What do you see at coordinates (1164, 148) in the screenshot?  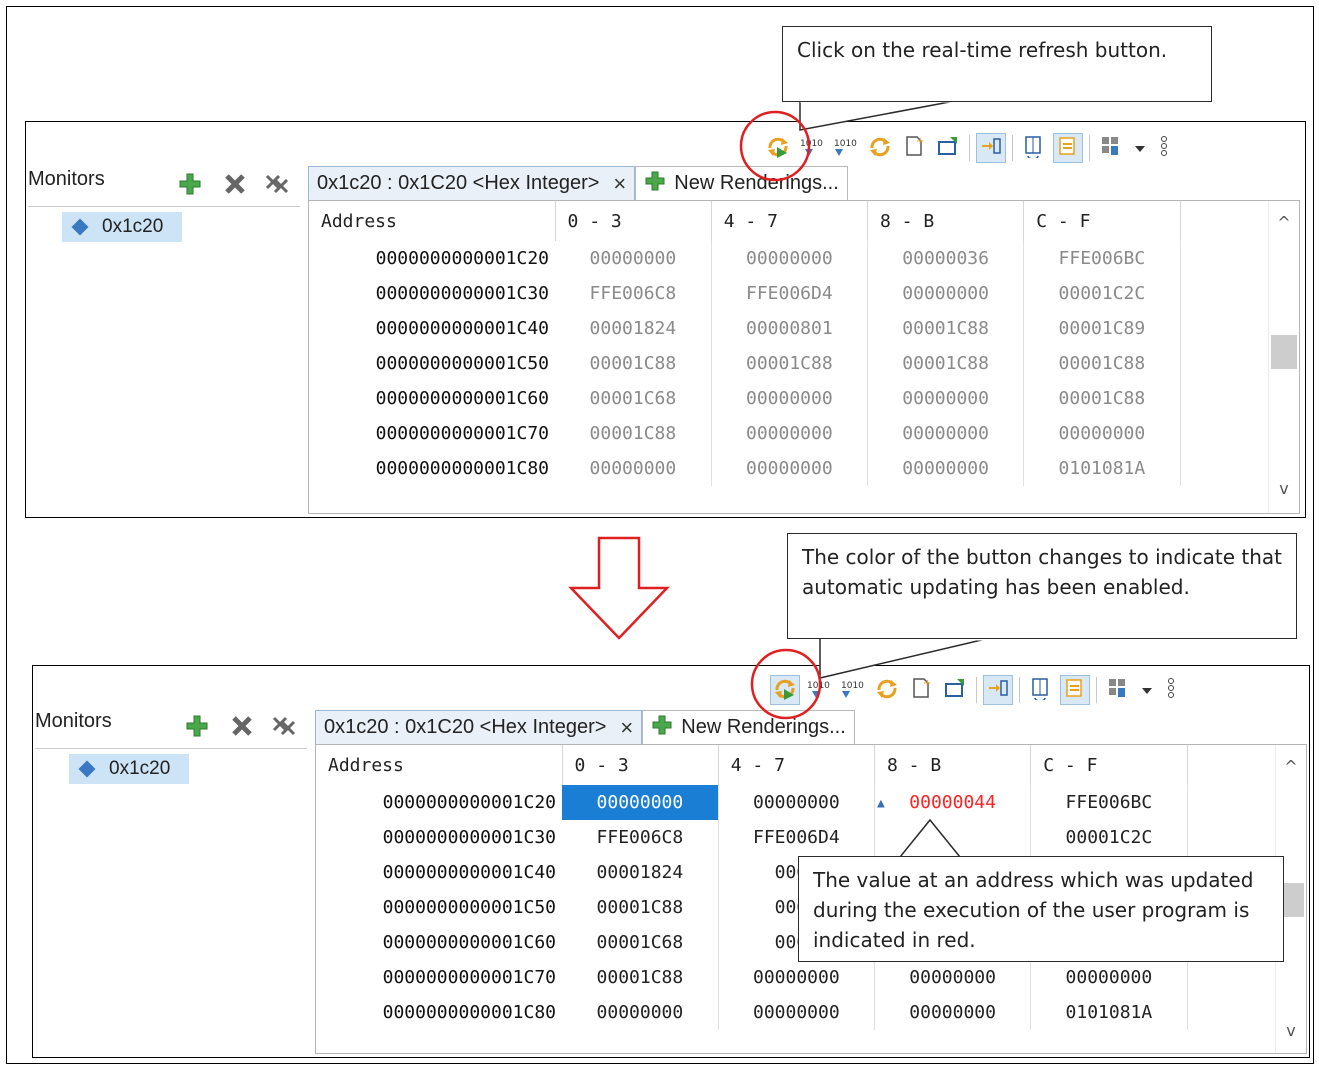 I see `more-button` at bounding box center [1164, 148].